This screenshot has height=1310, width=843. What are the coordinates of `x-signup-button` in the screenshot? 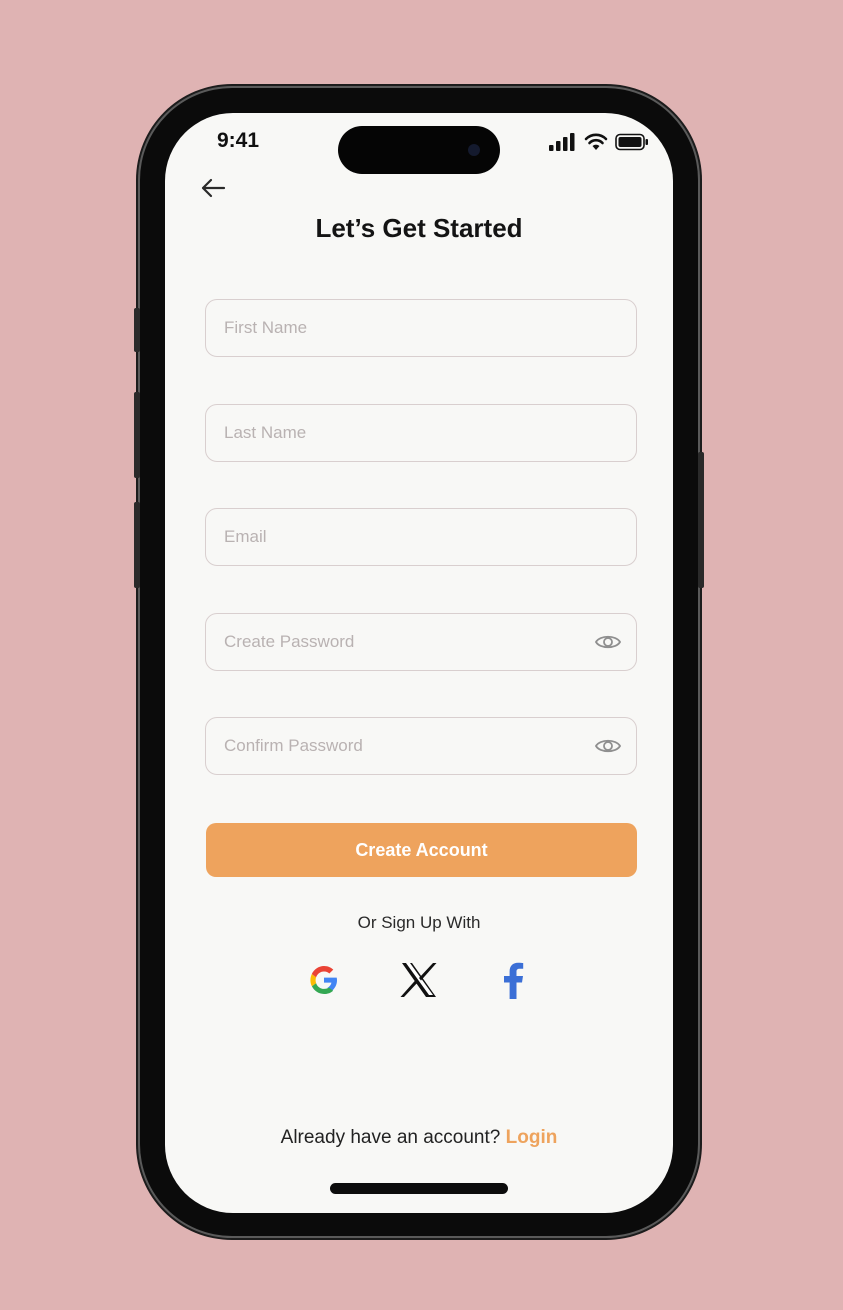 It's located at (419, 980).